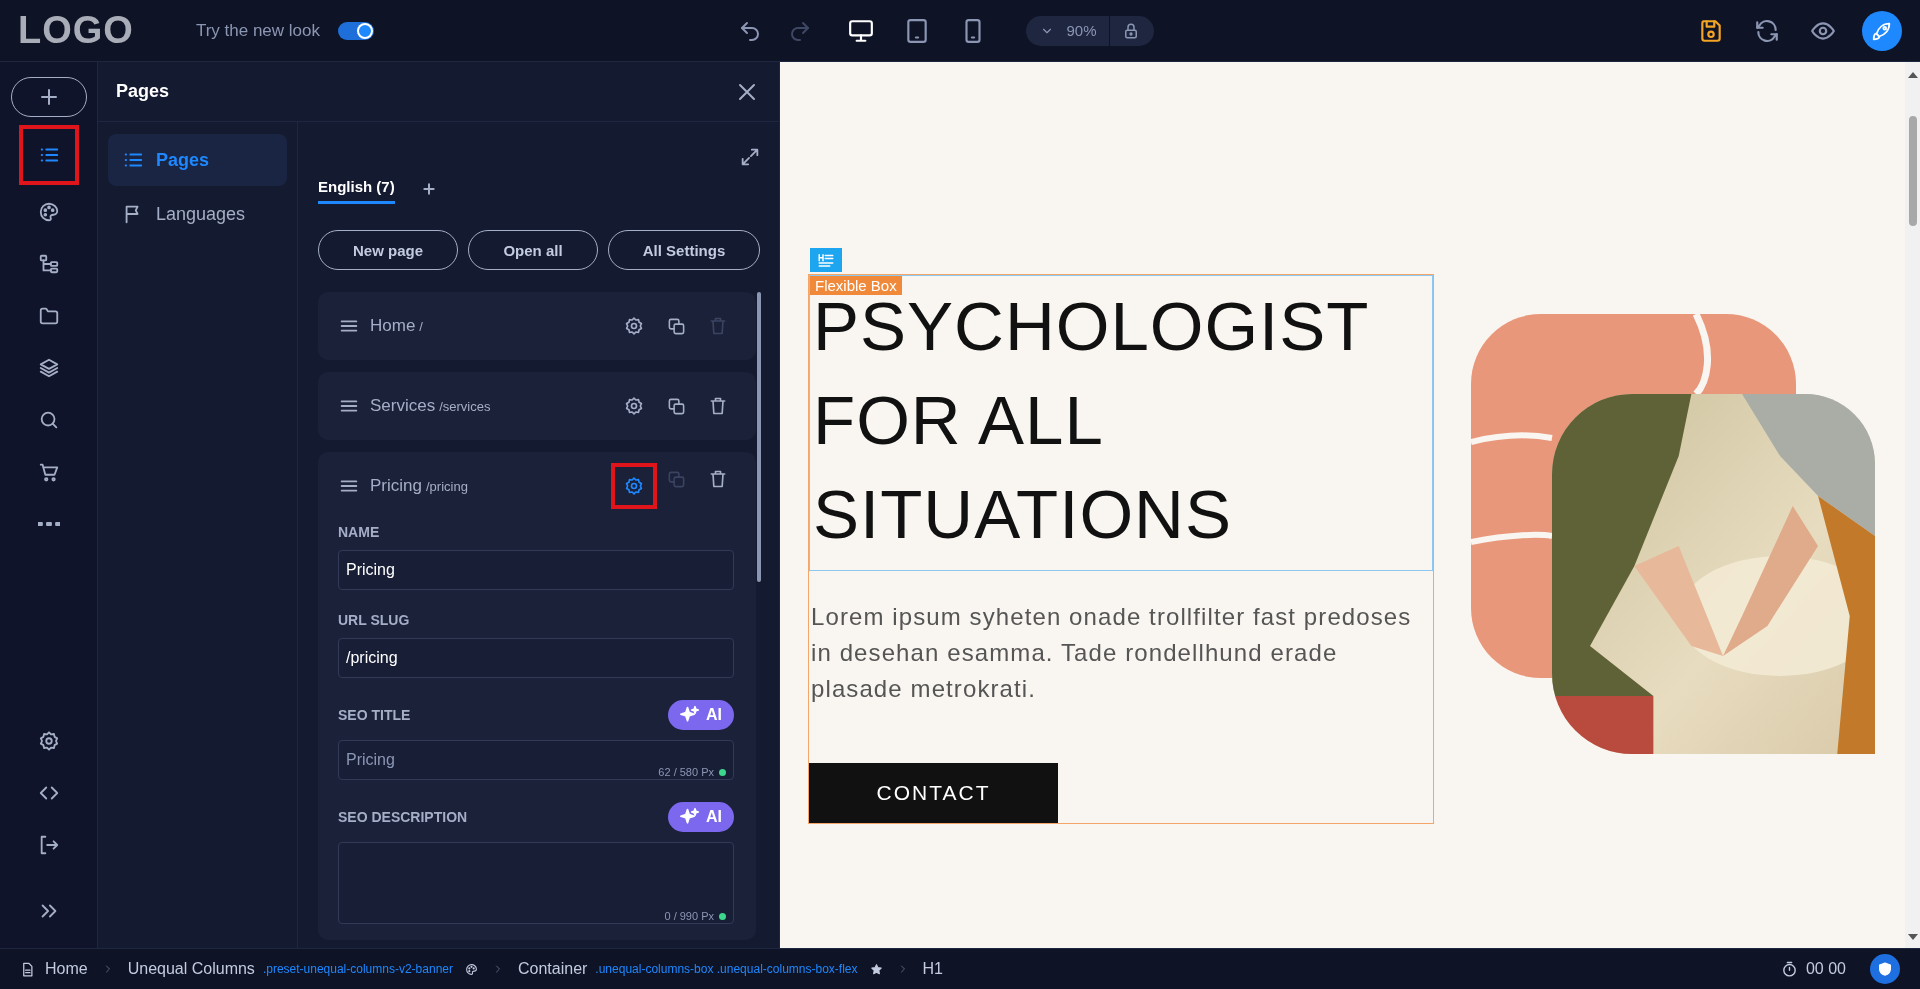  I want to click on toggle-switch, so click(356, 30).